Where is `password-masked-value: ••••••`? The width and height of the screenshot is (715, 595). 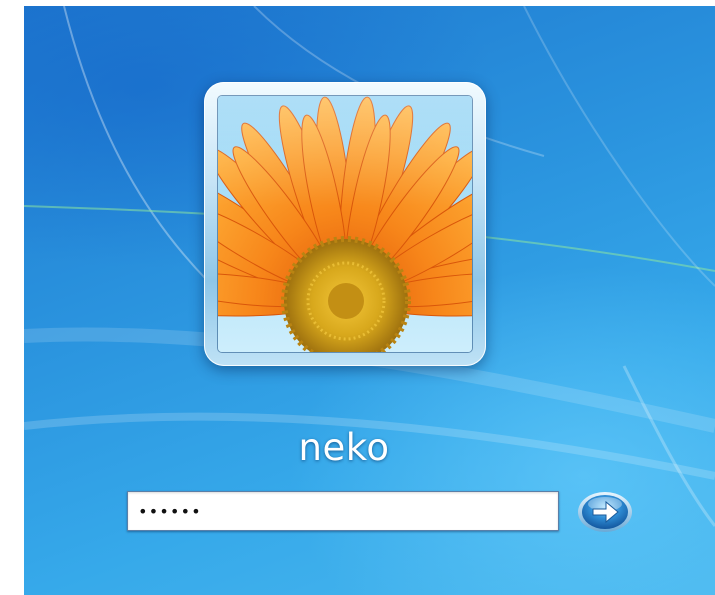 password-masked-value: •••••• is located at coordinates (170, 511).